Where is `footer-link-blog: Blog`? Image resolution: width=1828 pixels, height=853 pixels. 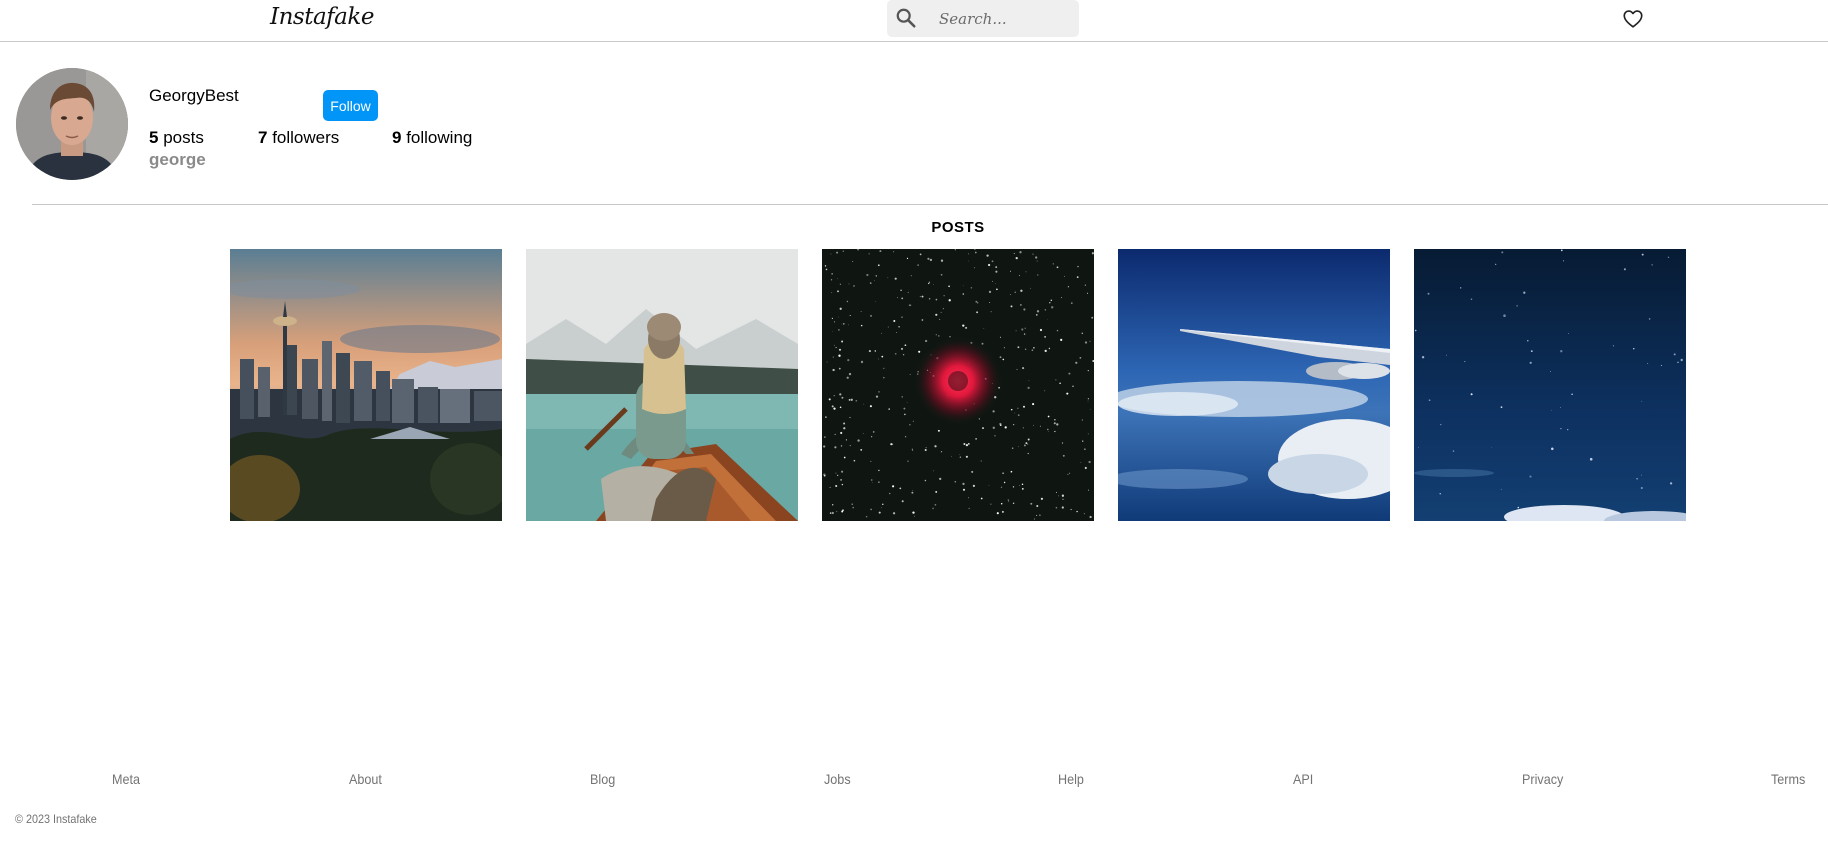 footer-link-blog: Blog is located at coordinates (602, 779).